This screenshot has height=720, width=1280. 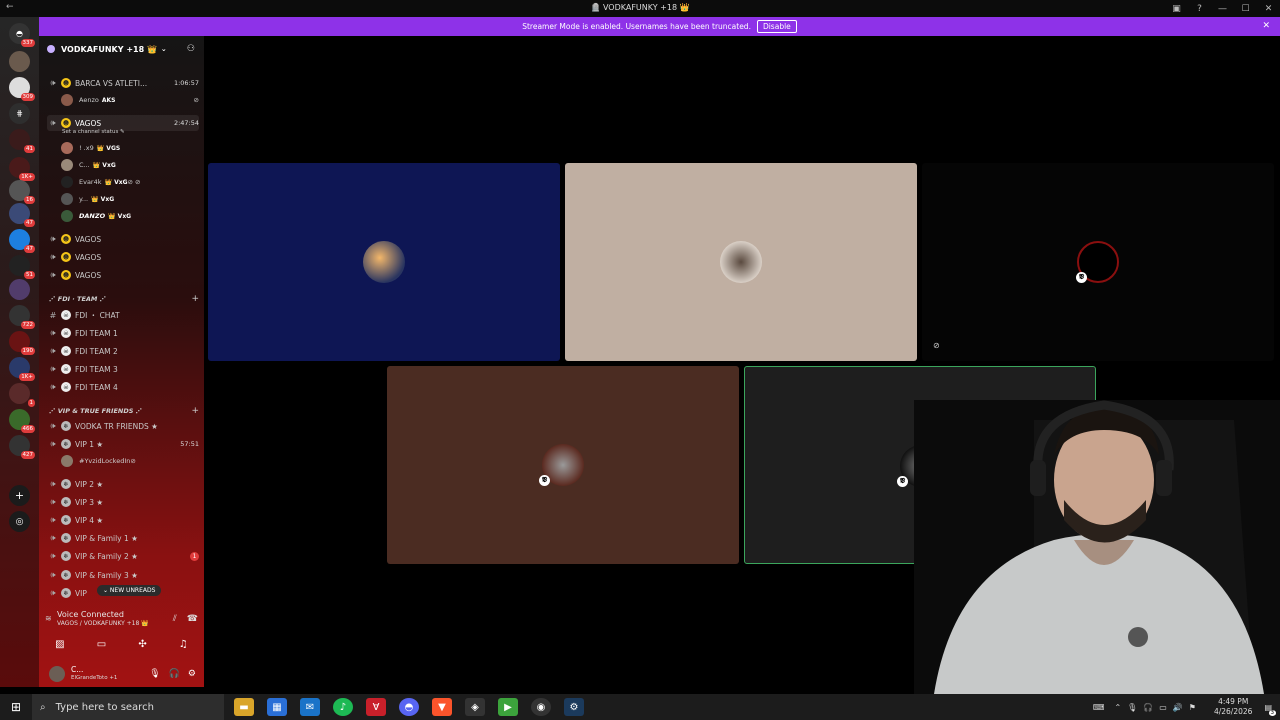 What do you see at coordinates (776, 26) in the screenshot?
I see `disable-button: Disable` at bounding box center [776, 26].